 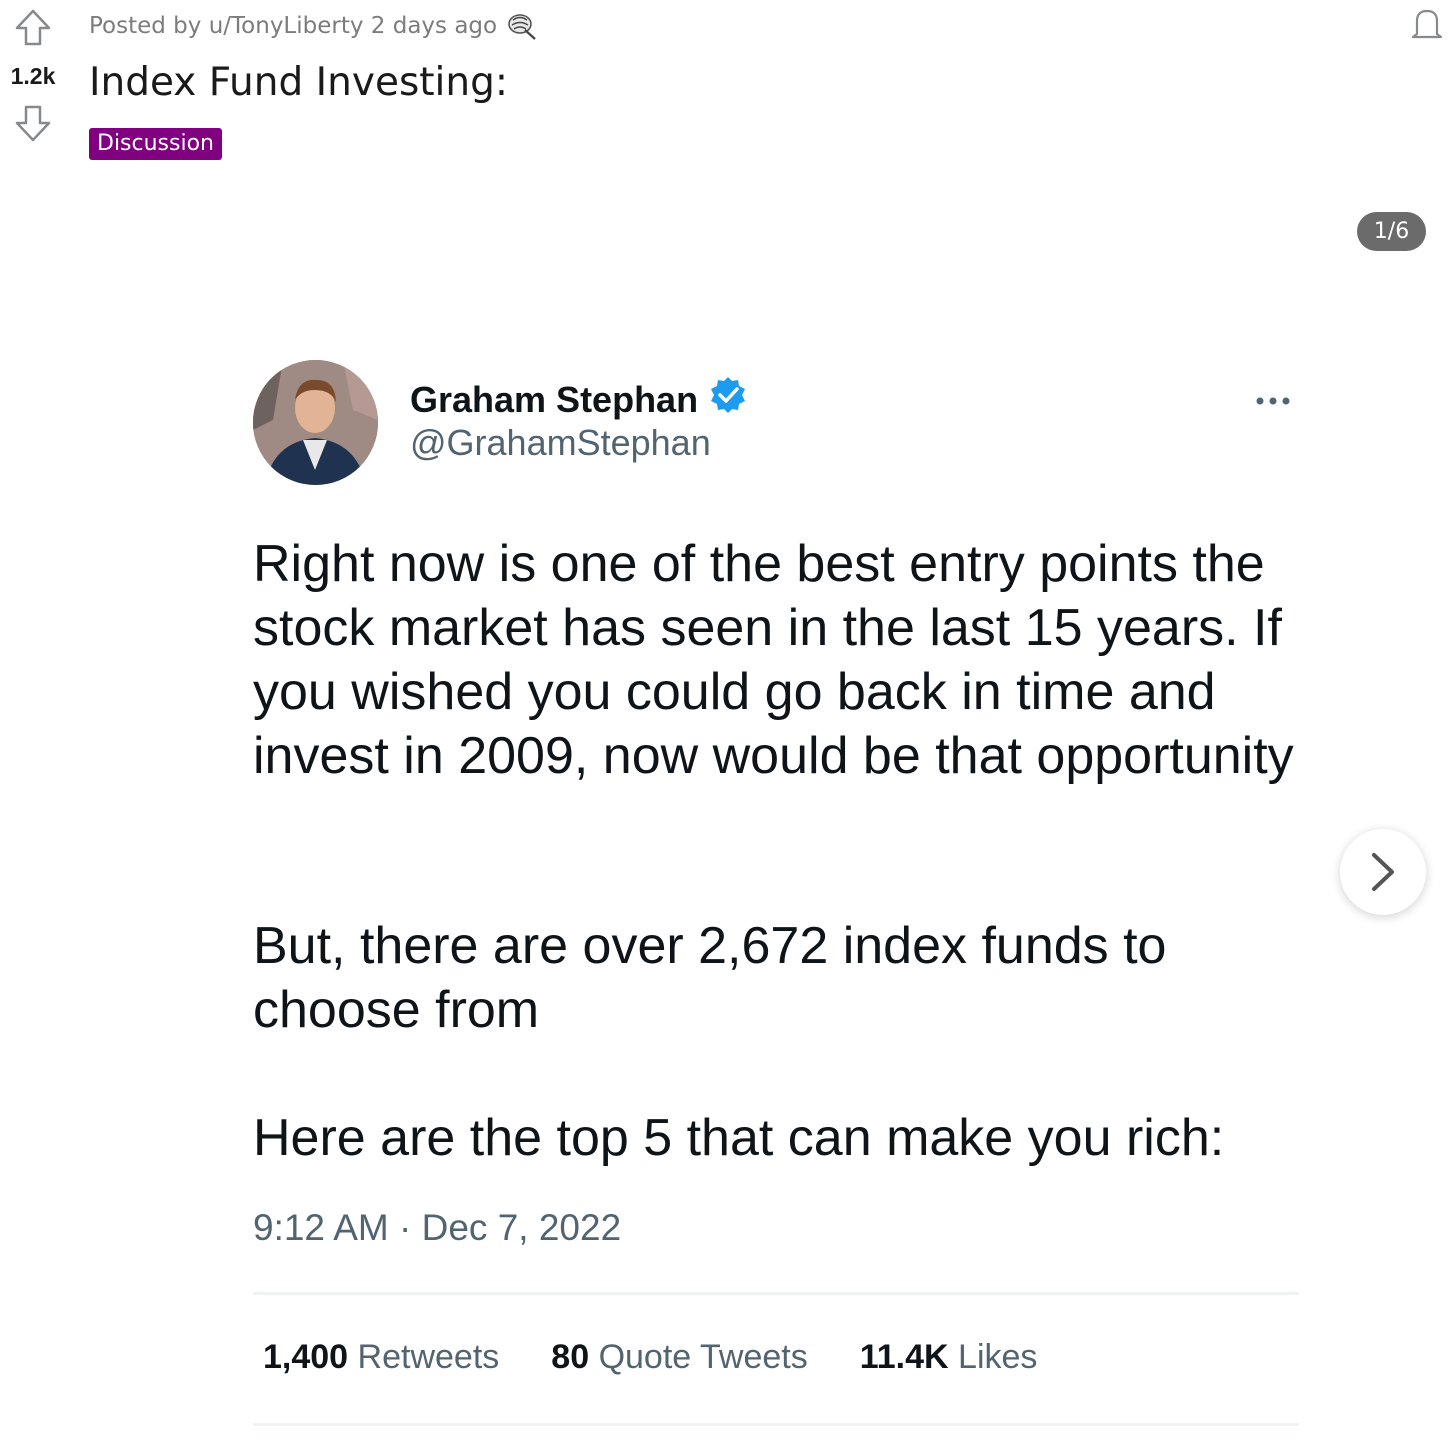 What do you see at coordinates (1273, 400) in the screenshot?
I see `more-icon` at bounding box center [1273, 400].